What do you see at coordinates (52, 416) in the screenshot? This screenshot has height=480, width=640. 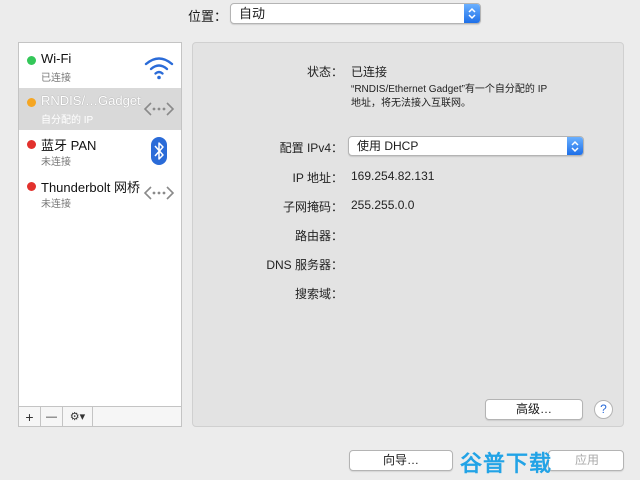 I see `remove-service-button: —` at bounding box center [52, 416].